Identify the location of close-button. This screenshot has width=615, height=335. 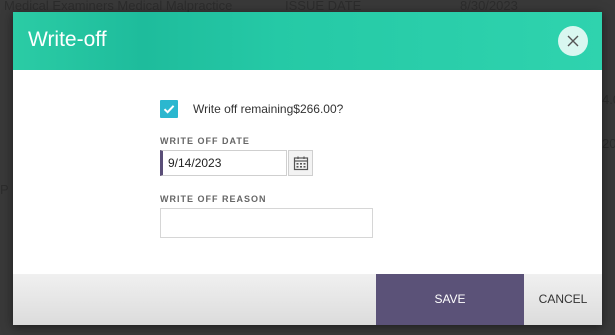
(573, 41).